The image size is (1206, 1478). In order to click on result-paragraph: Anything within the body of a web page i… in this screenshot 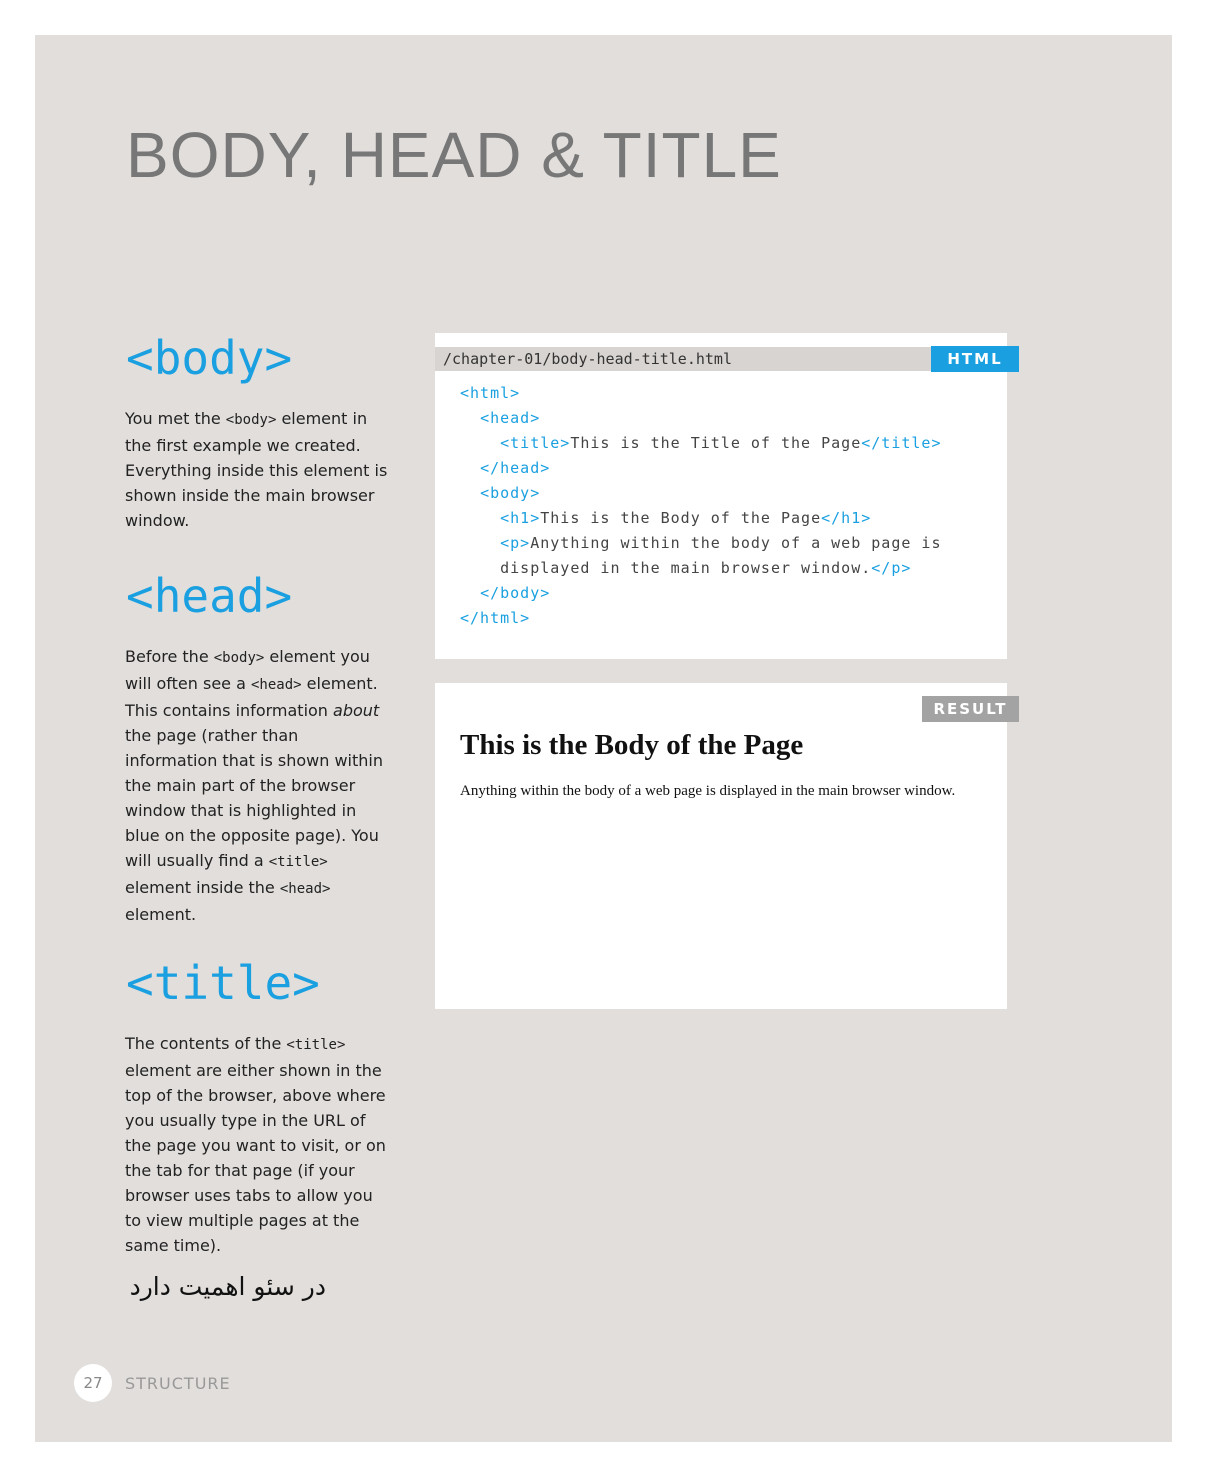, I will do `click(708, 791)`.